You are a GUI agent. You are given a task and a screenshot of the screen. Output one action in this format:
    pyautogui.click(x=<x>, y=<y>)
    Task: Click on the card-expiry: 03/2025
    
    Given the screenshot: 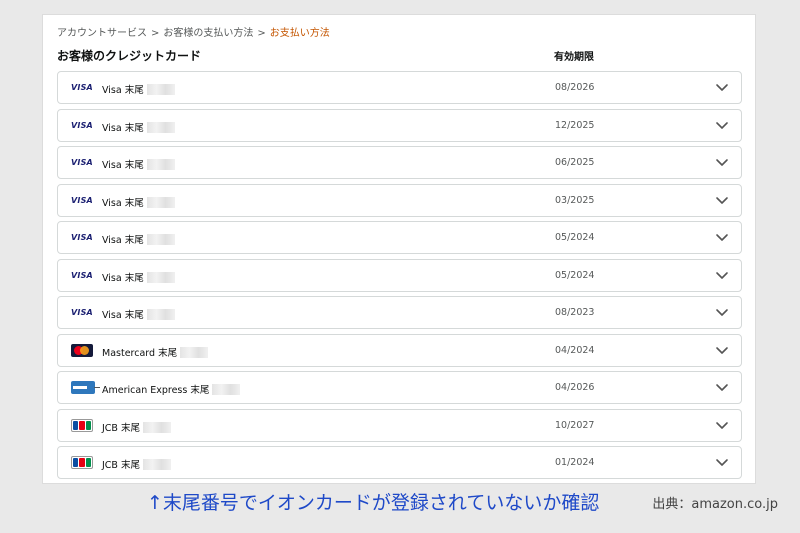 What is the action you would take?
    pyautogui.click(x=575, y=200)
    